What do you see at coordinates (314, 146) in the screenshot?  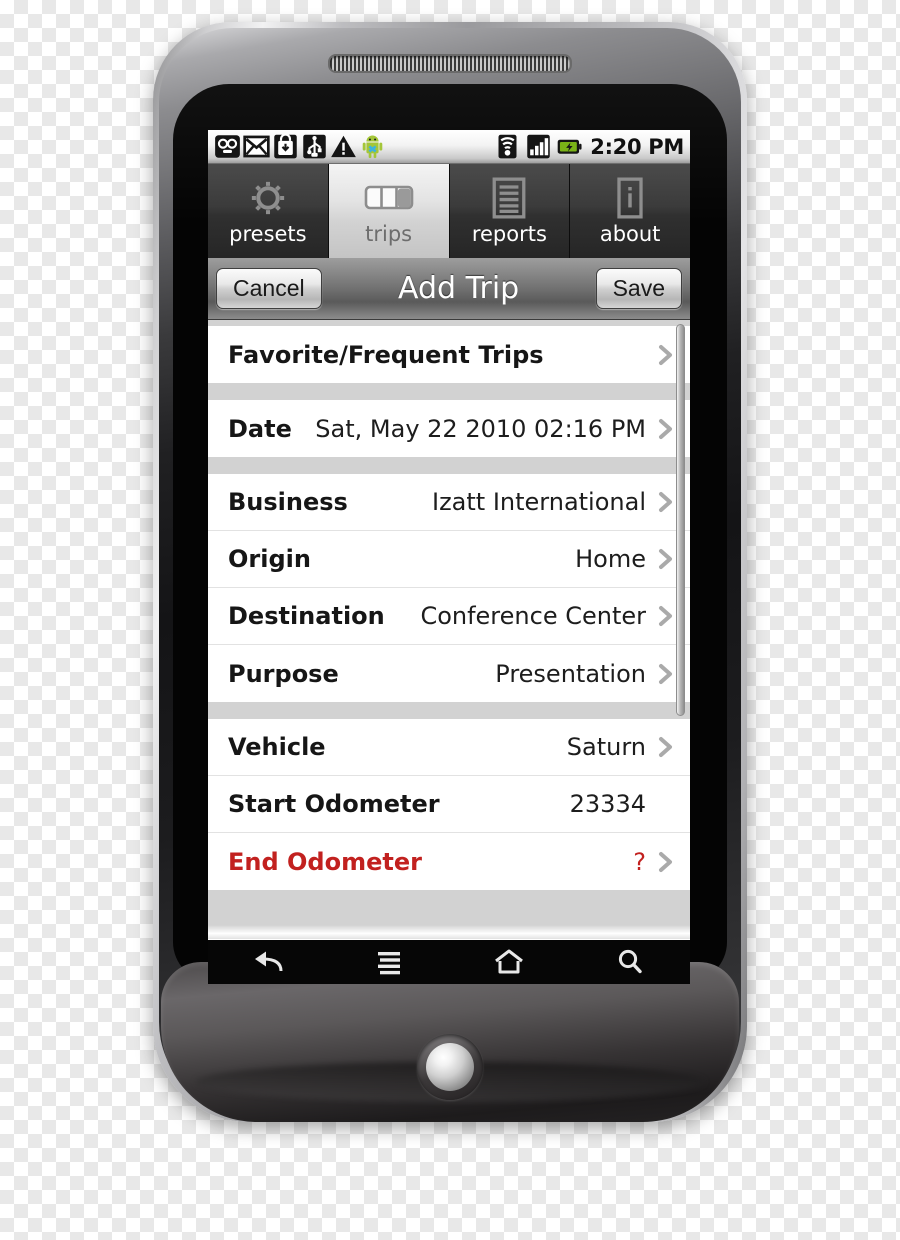 I see `usb-icon` at bounding box center [314, 146].